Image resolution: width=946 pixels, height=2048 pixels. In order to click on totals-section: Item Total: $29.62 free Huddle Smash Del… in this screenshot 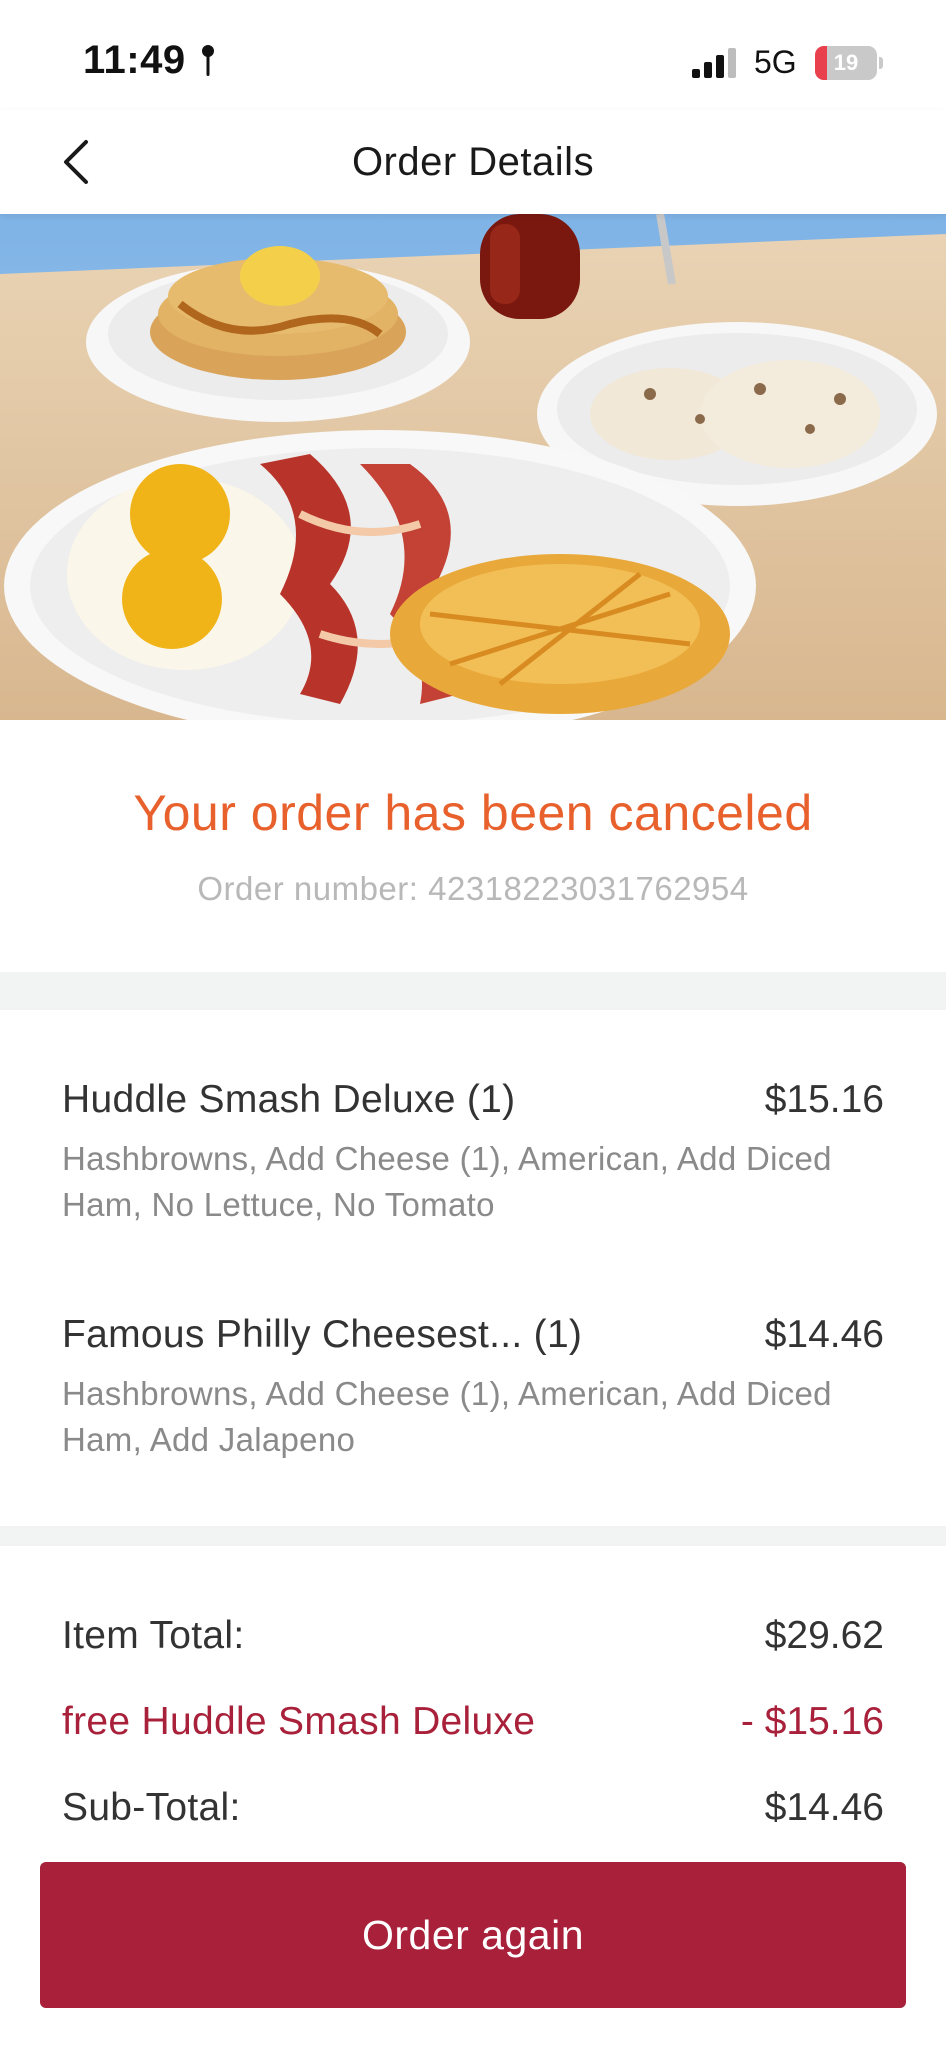, I will do `click(473, 1684)`.